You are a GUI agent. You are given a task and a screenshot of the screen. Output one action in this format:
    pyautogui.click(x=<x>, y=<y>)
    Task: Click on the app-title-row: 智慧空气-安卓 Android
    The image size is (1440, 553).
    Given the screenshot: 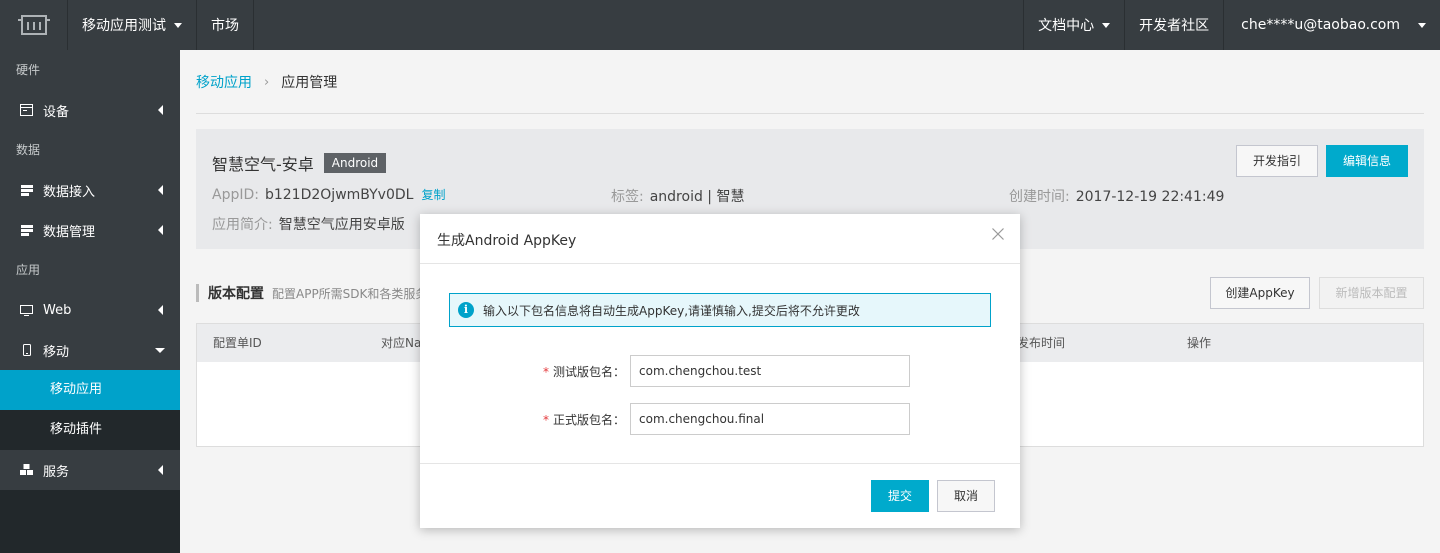 What is the action you would take?
    pyautogui.click(x=299, y=163)
    